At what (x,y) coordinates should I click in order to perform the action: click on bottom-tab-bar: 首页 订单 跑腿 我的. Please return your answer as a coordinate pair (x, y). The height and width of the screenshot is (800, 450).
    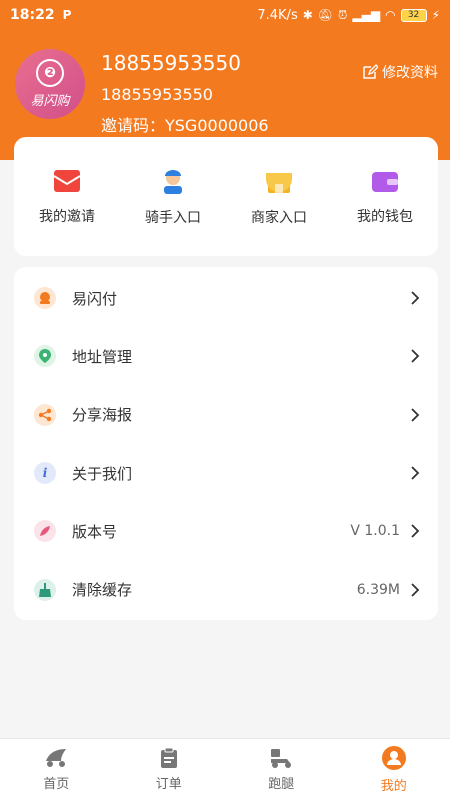
    Looking at the image, I should click on (225, 769).